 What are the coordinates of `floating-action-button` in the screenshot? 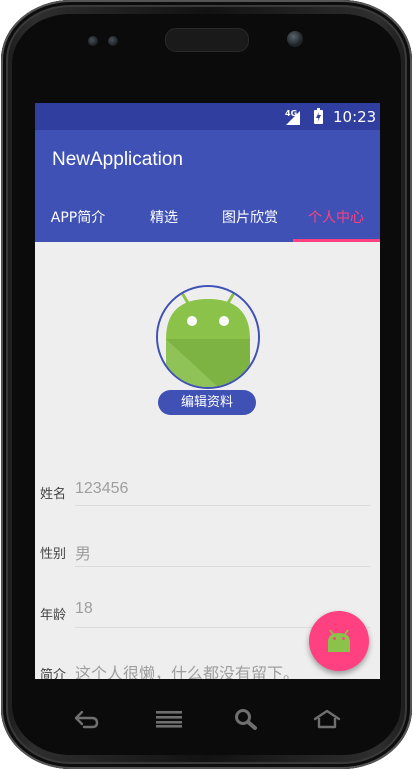 It's located at (339, 641).